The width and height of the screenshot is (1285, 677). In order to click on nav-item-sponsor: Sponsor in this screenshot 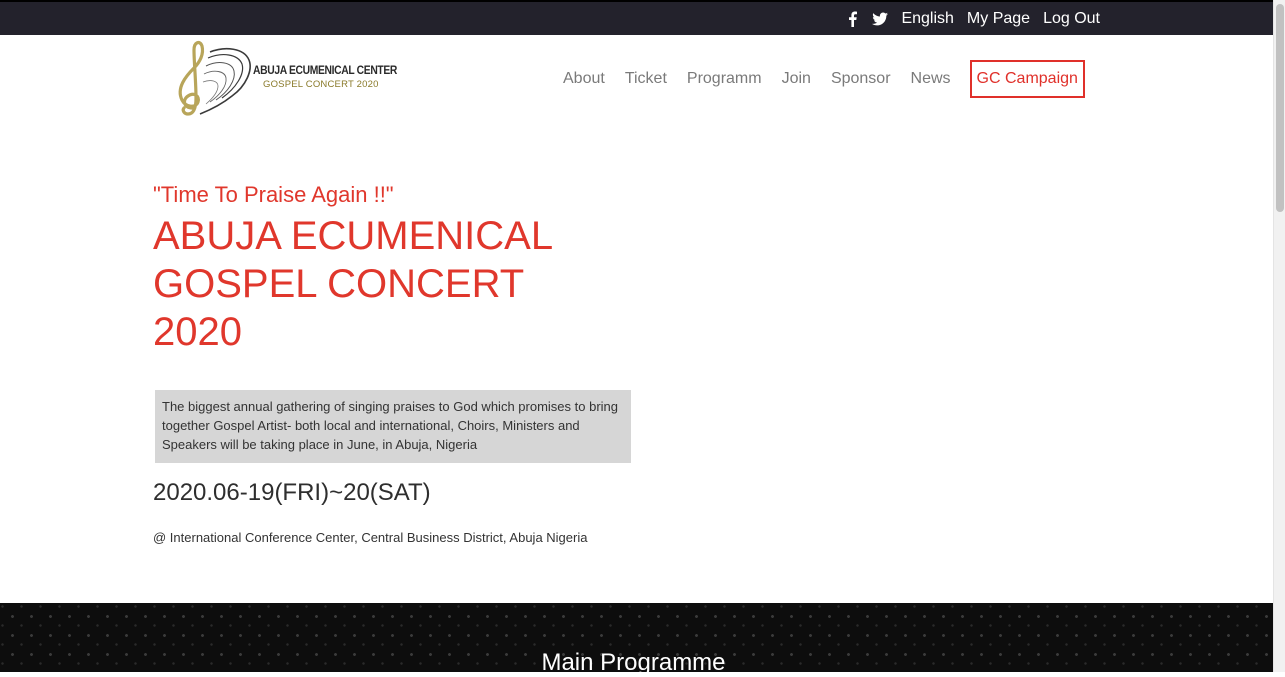, I will do `click(861, 79)`.